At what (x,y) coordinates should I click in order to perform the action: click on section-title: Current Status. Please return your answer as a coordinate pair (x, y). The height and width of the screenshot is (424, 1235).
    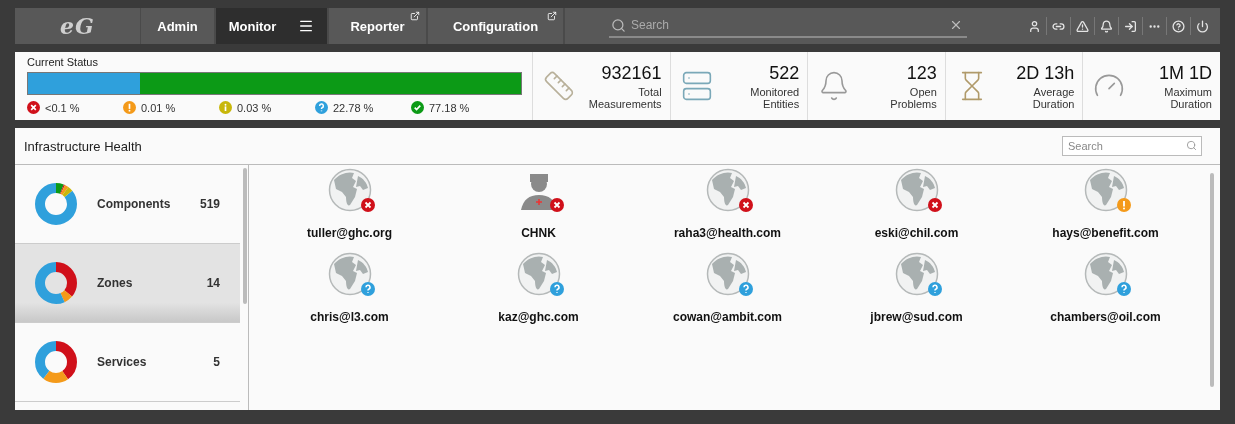
    Looking at the image, I should click on (63, 62).